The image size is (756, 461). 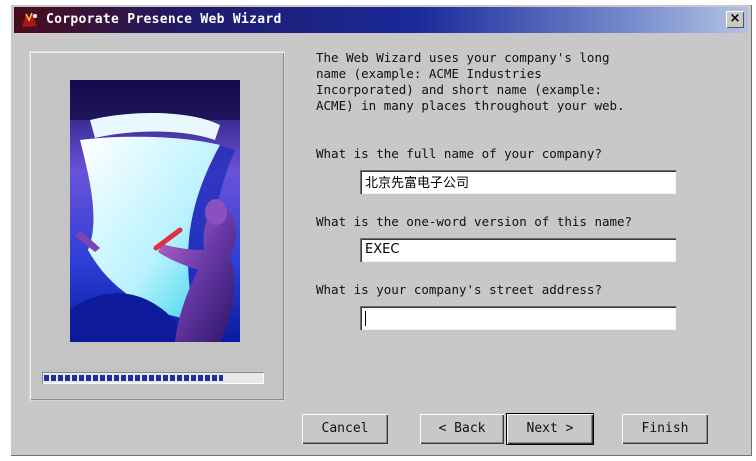 I want to click on next-button: Next >, so click(x=550, y=429).